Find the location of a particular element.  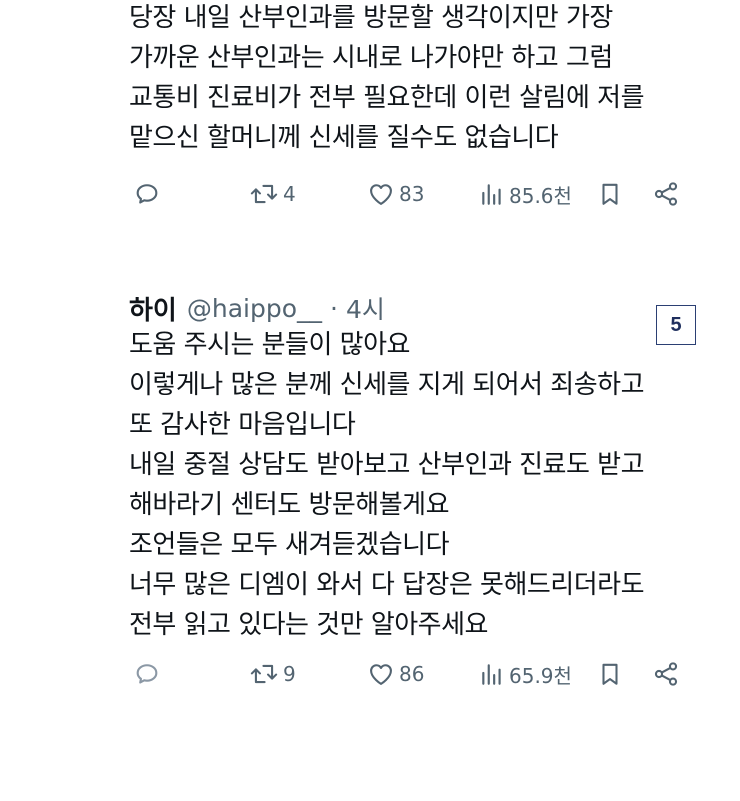

page-number-badge: 5 is located at coordinates (676, 325).